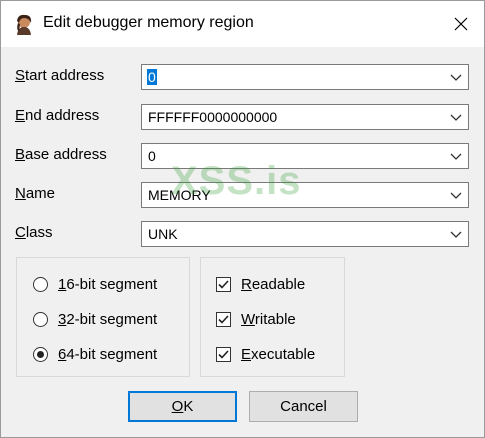 The width and height of the screenshot is (485, 438). What do you see at coordinates (148, 22) in the screenshot?
I see `window-title: Edit debugger memory region` at bounding box center [148, 22].